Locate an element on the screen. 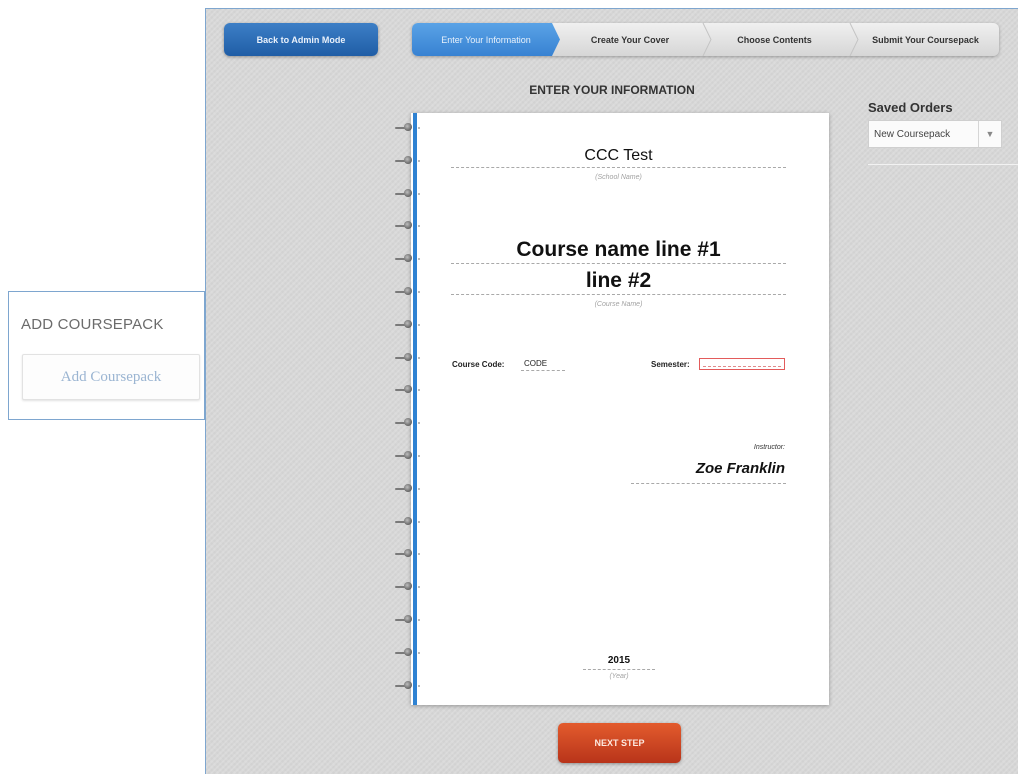 The width and height of the screenshot is (1018, 774). step-submit-coursepack: Submit Your Coursepack is located at coordinates (925, 39).